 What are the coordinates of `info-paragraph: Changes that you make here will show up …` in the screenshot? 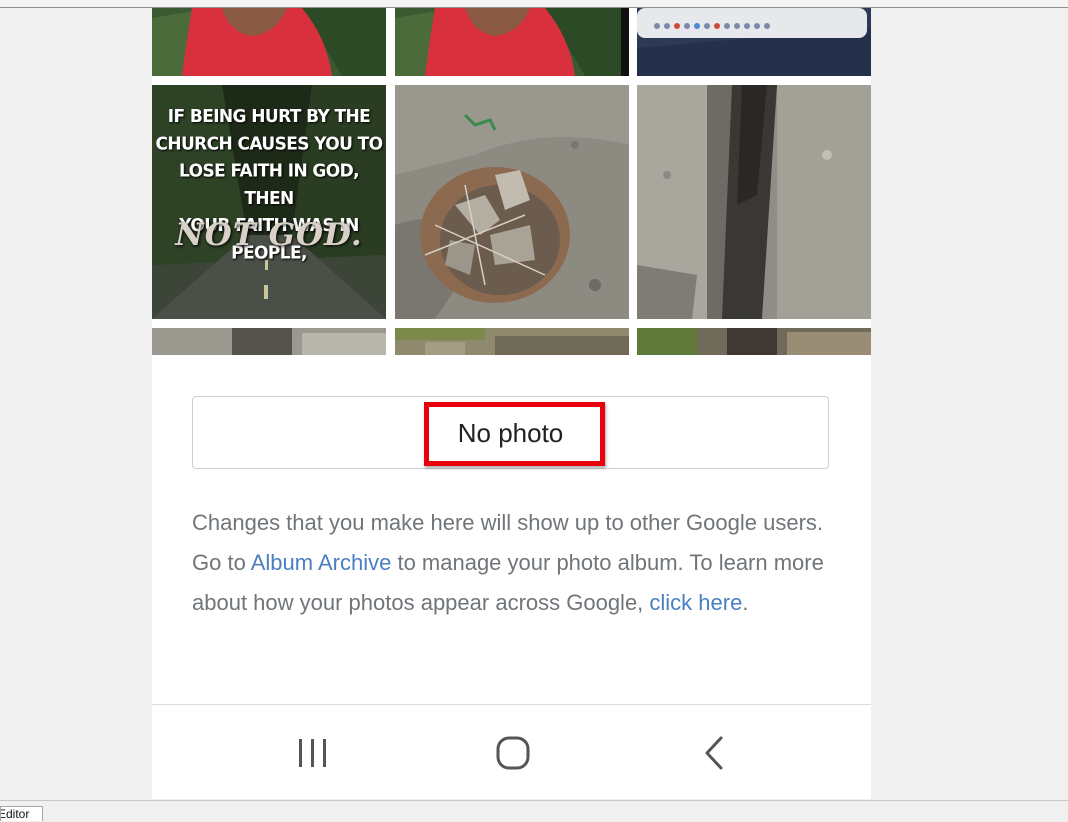 It's located at (517, 563).